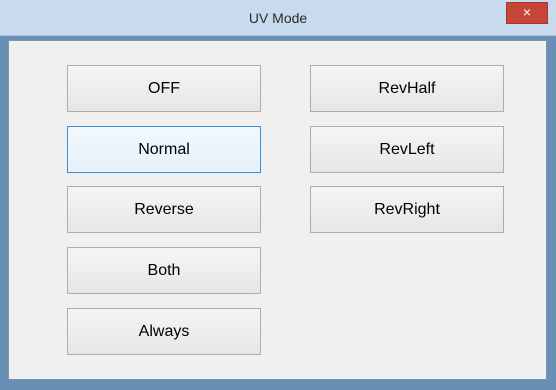 The image size is (556, 390). I want to click on close-icon: ×, so click(527, 12).